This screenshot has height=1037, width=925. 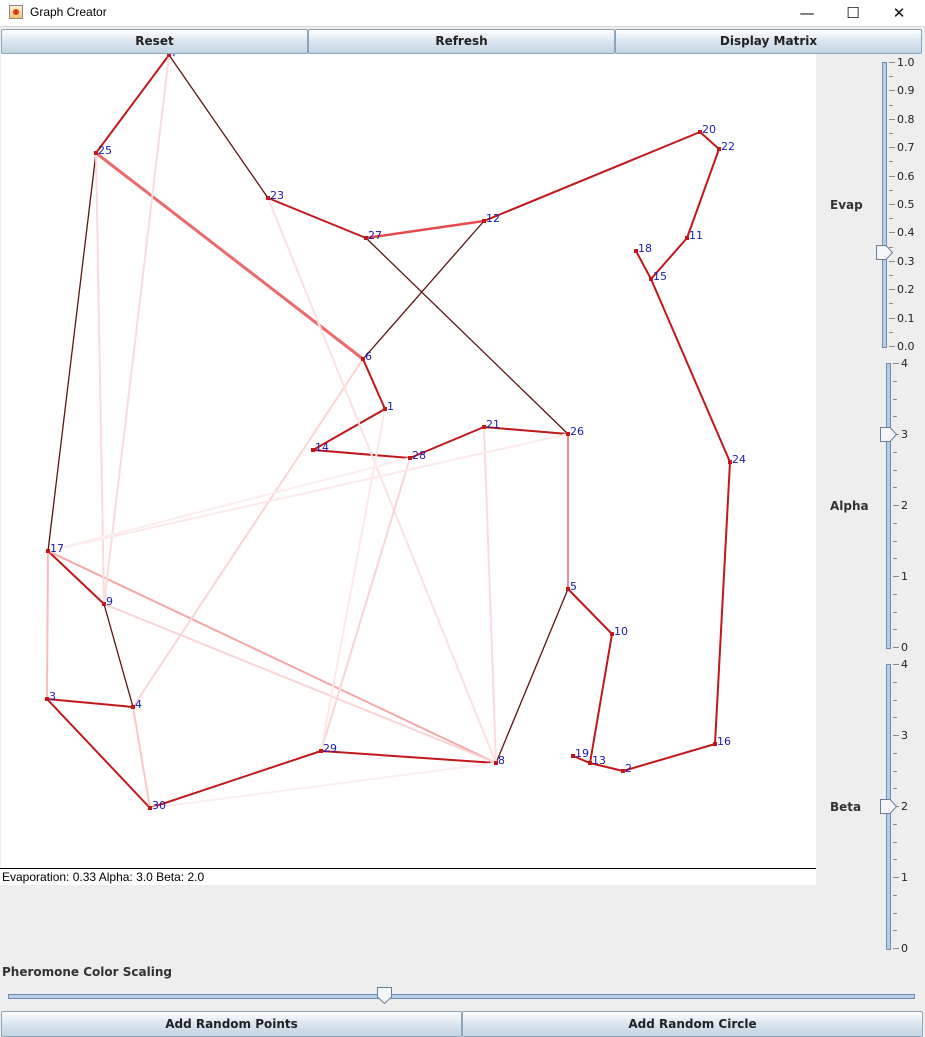 I want to click on node-label-14: 14, so click(x=322, y=447).